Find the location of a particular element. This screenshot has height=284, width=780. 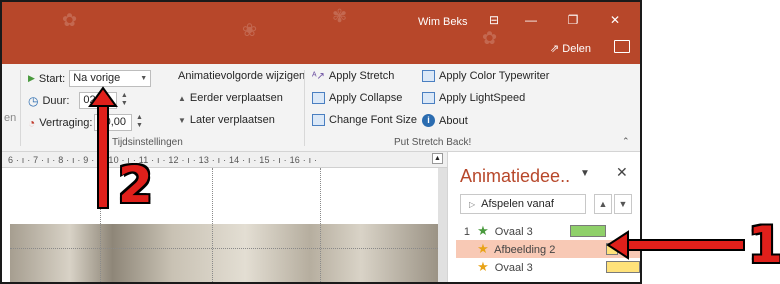

truncated-ribbon-text: en is located at coordinates (10, 118).